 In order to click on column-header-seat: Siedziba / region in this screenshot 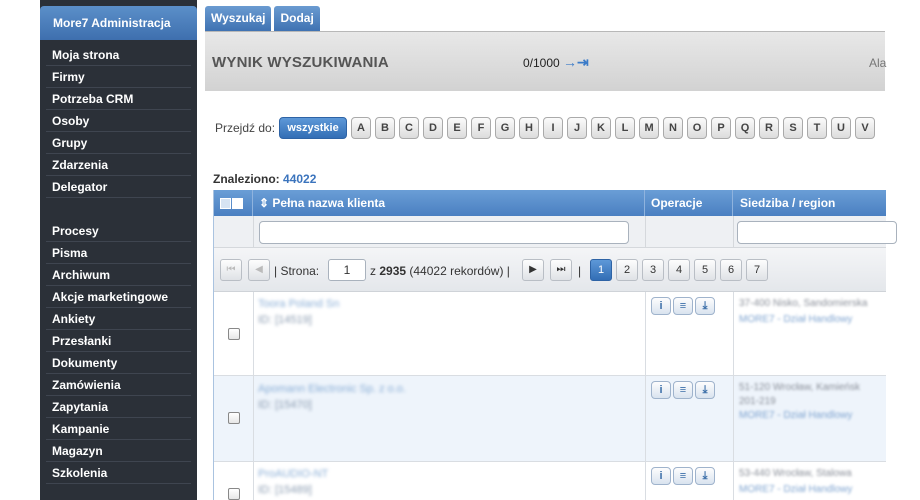, I will do `click(813, 203)`.